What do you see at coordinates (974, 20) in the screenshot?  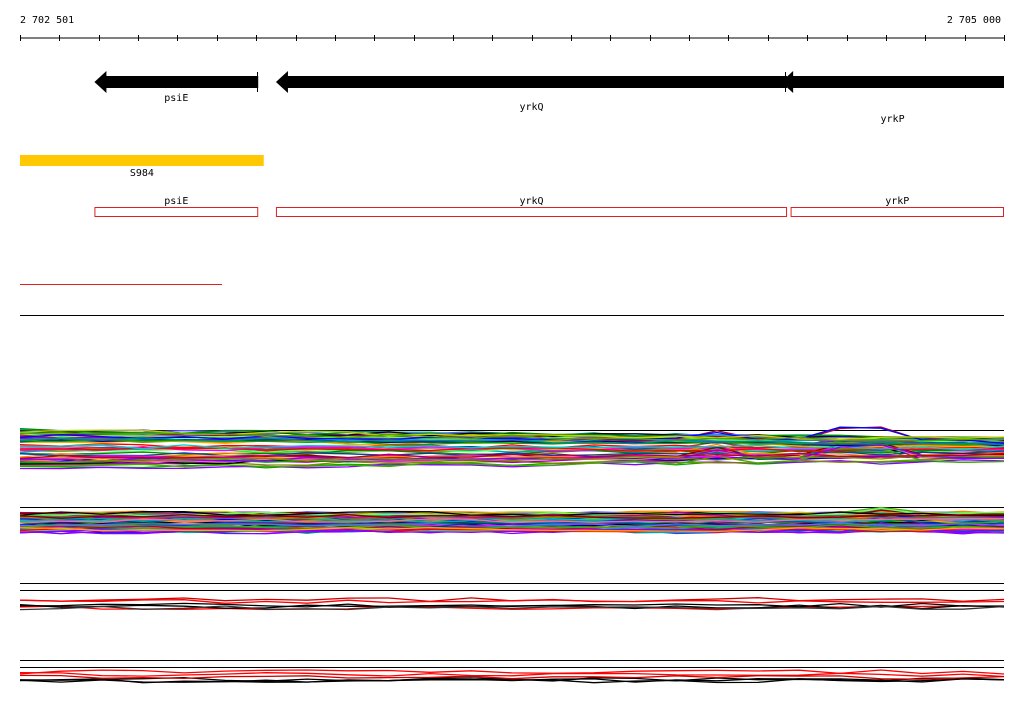 I see `ruler-end-label: 2 705 000` at bounding box center [974, 20].